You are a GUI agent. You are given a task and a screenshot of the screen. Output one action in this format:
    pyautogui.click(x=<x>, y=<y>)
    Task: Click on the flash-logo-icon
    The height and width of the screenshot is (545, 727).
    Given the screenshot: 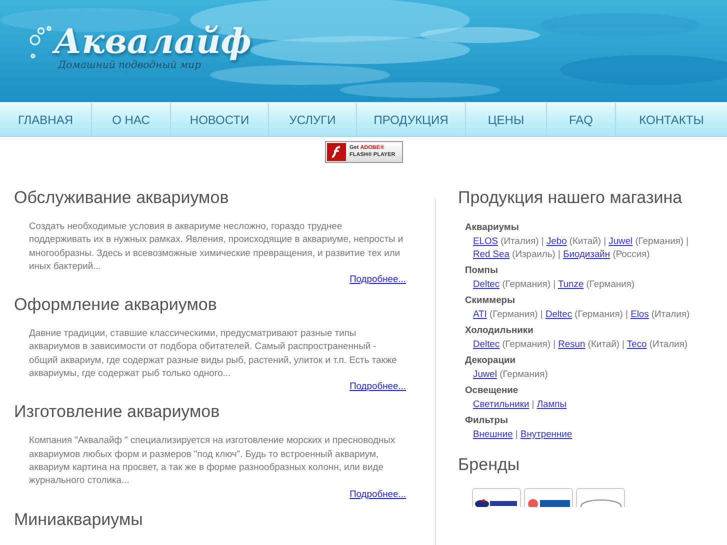 What is the action you would take?
    pyautogui.click(x=336, y=152)
    